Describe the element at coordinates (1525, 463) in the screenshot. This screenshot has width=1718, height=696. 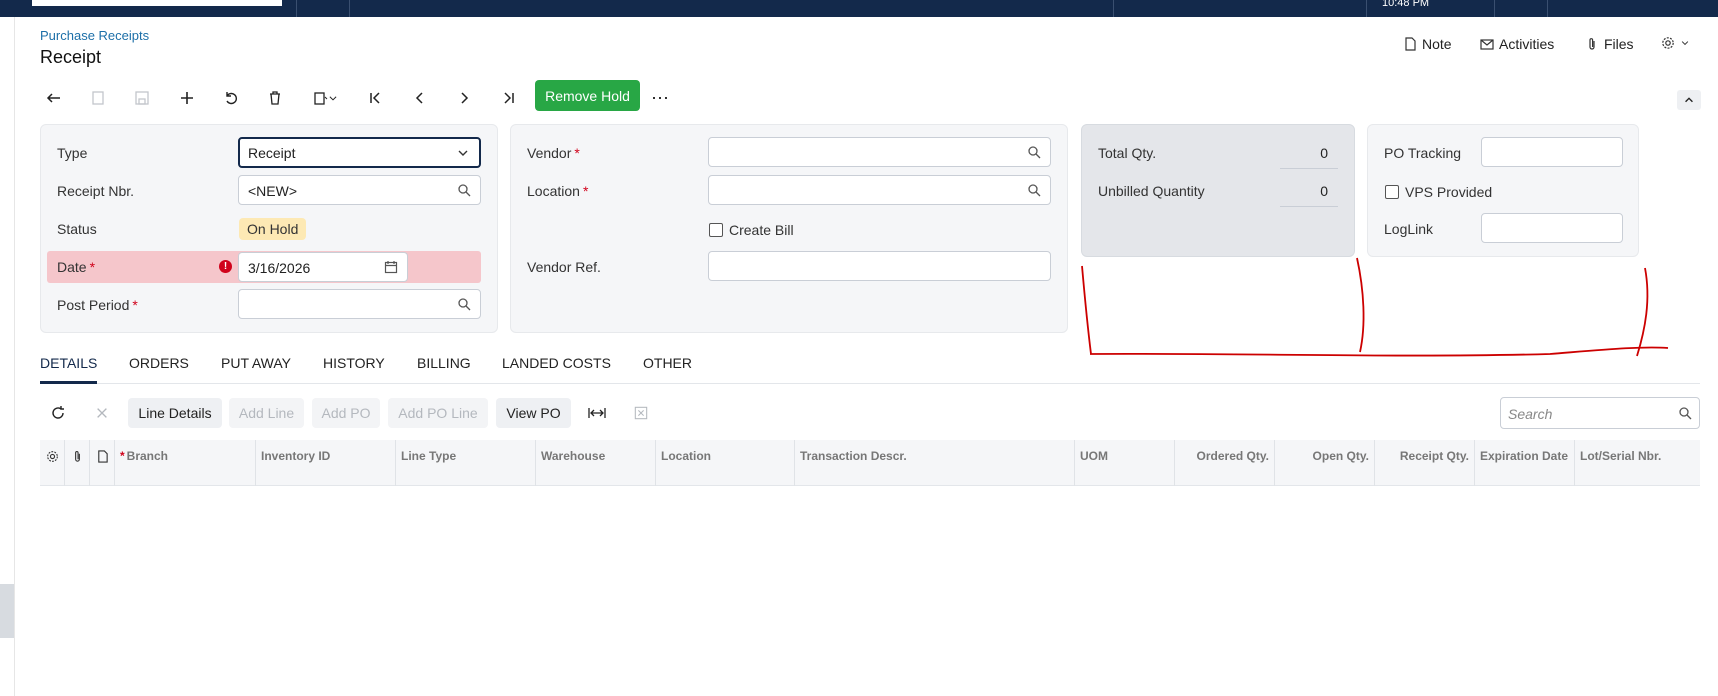
I see `column-header-expiration-date: Expiration Date` at that location.